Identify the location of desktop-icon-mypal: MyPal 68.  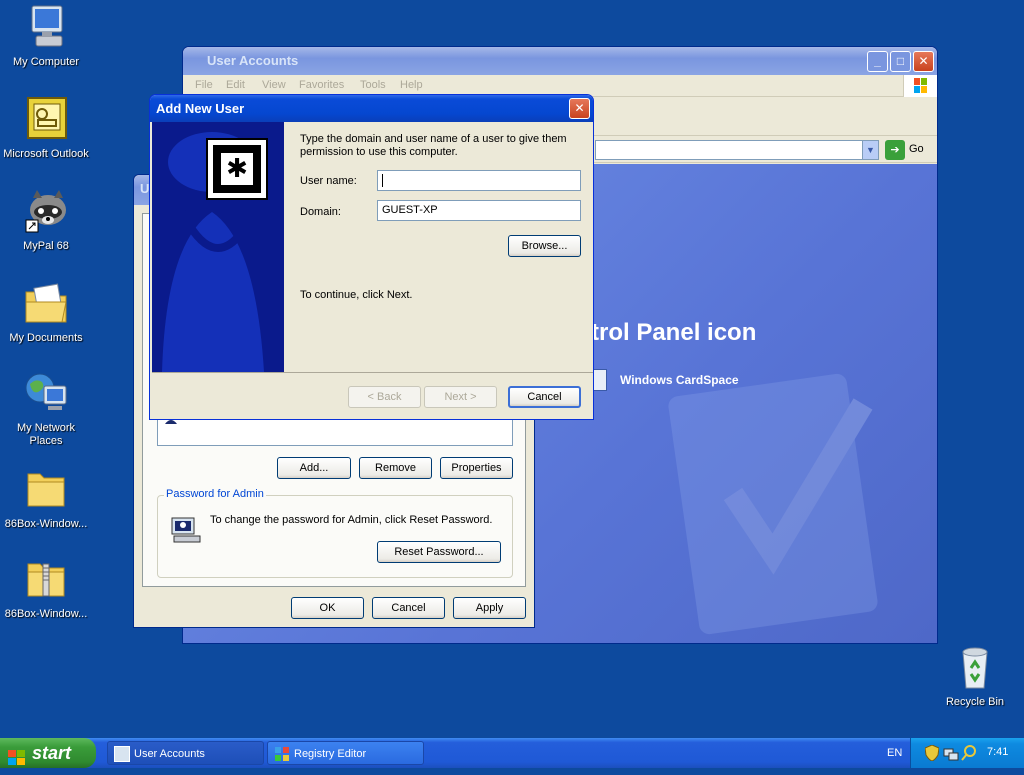
(46, 220).